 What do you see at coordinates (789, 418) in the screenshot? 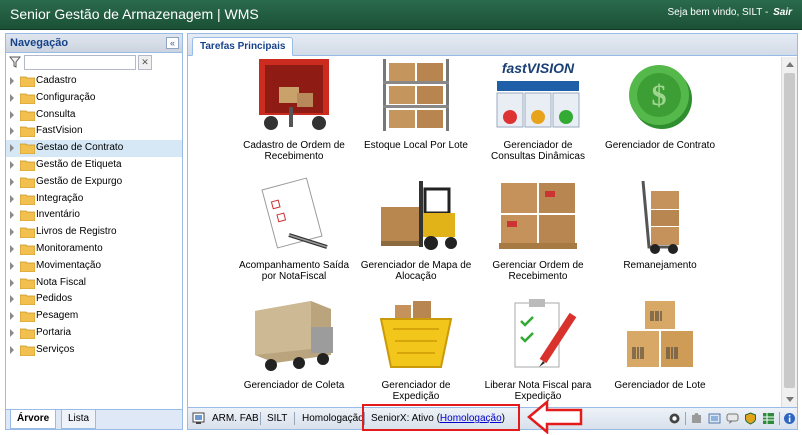
I see `info-icon` at bounding box center [789, 418].